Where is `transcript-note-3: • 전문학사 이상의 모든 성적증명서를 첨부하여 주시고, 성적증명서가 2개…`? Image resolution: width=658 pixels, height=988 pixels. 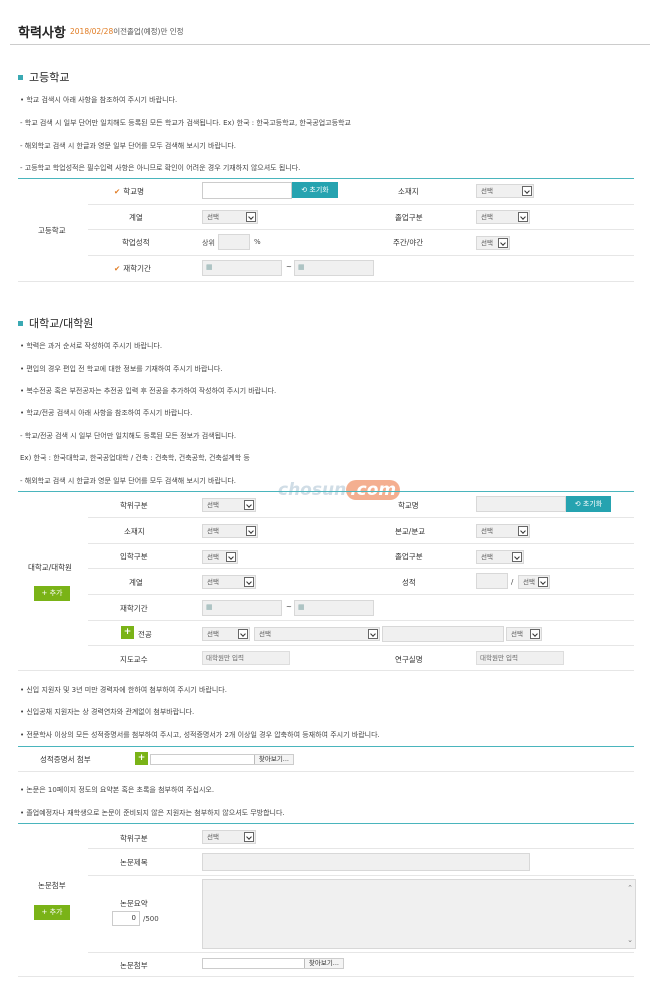
transcript-note-3: • 전문학사 이상의 모든 성적증명서를 첨부하여 주시고, 성적증명서가 2개… is located at coordinates (200, 735).